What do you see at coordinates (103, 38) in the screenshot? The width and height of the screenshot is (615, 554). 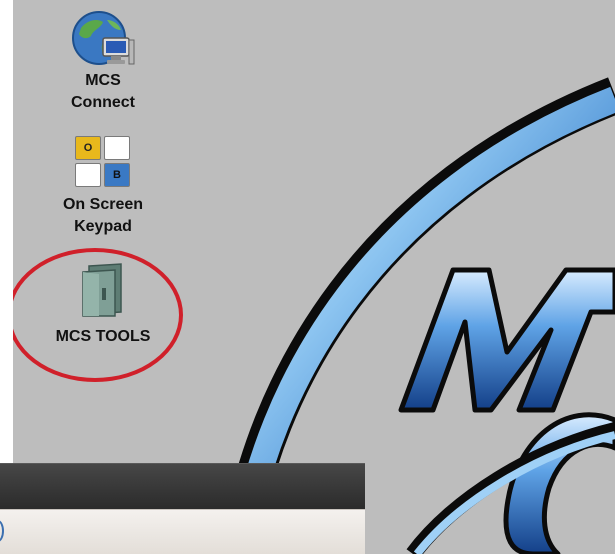 I see `globe-network-icon` at bounding box center [103, 38].